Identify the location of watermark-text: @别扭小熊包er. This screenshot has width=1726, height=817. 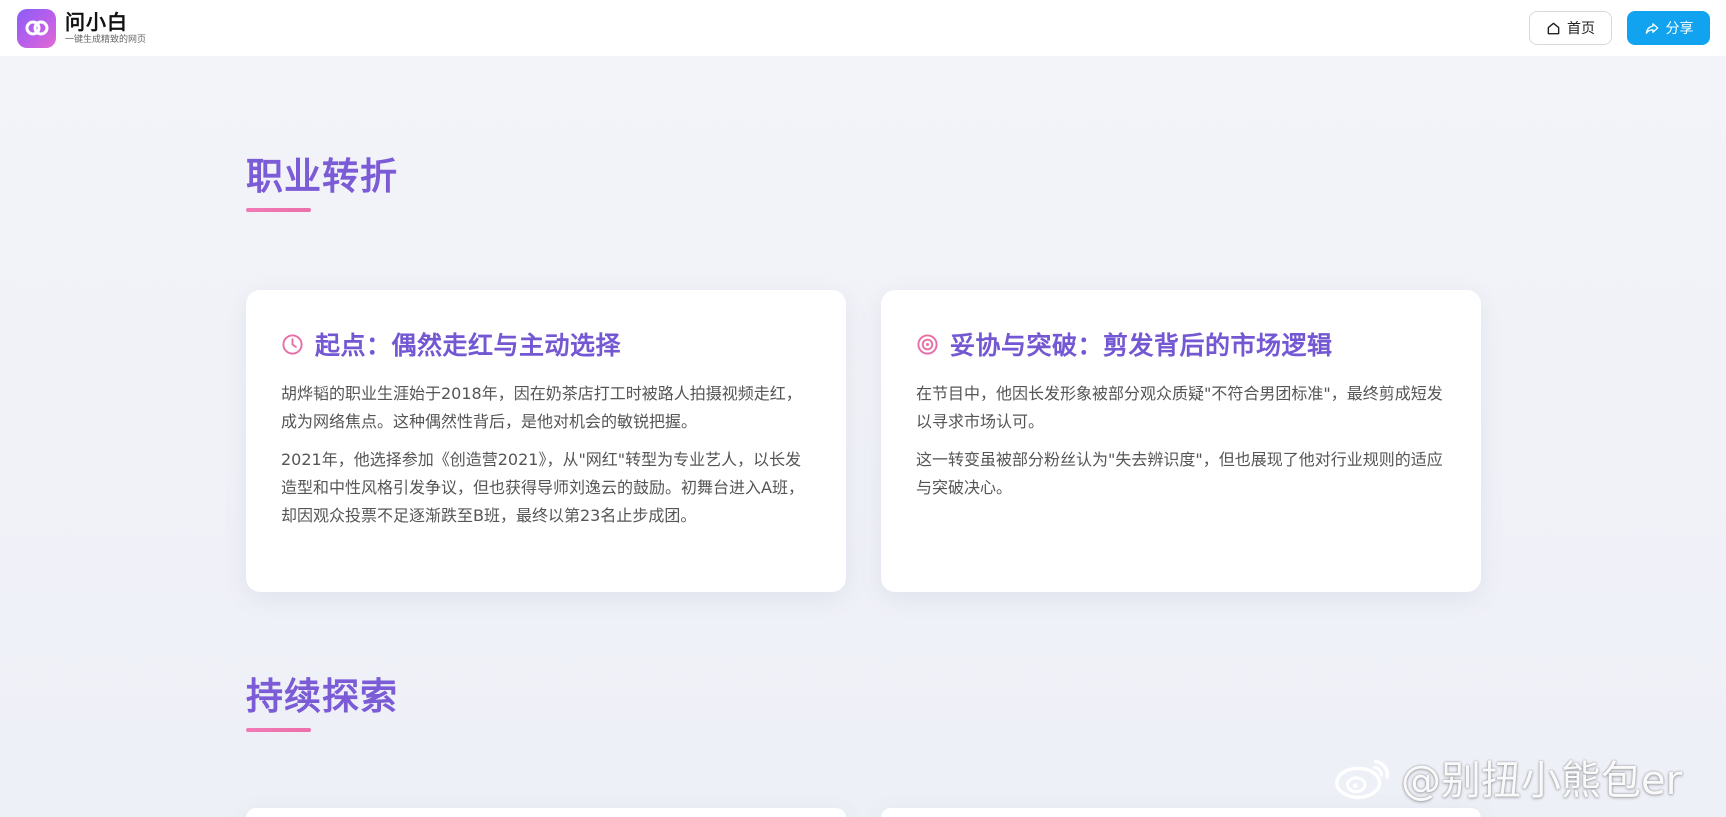
(1542, 781).